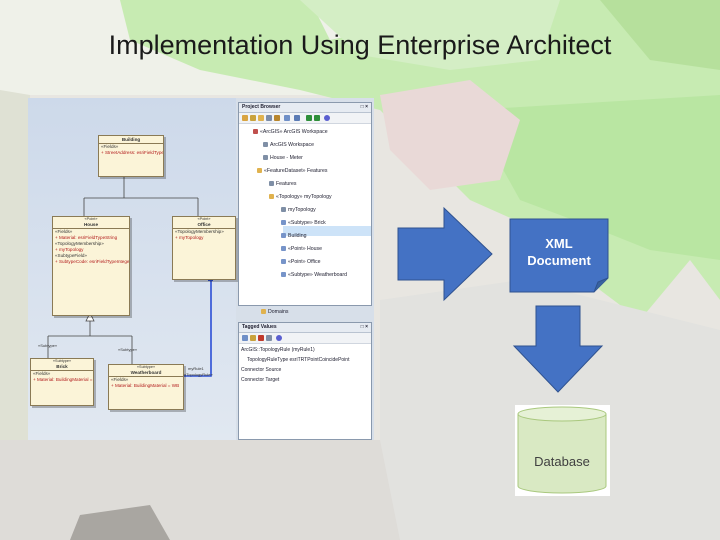 Image resolution: width=720 pixels, height=540 pixels. Describe the element at coordinates (562, 450) in the screenshot. I see `database-cylinder` at that location.